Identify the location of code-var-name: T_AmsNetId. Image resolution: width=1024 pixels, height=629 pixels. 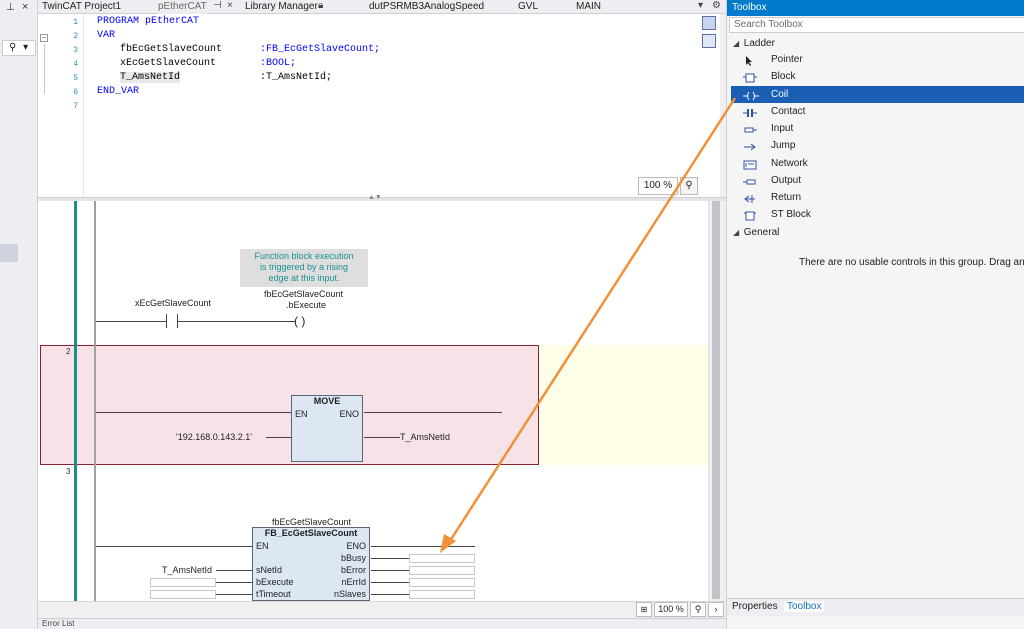
(150, 77).